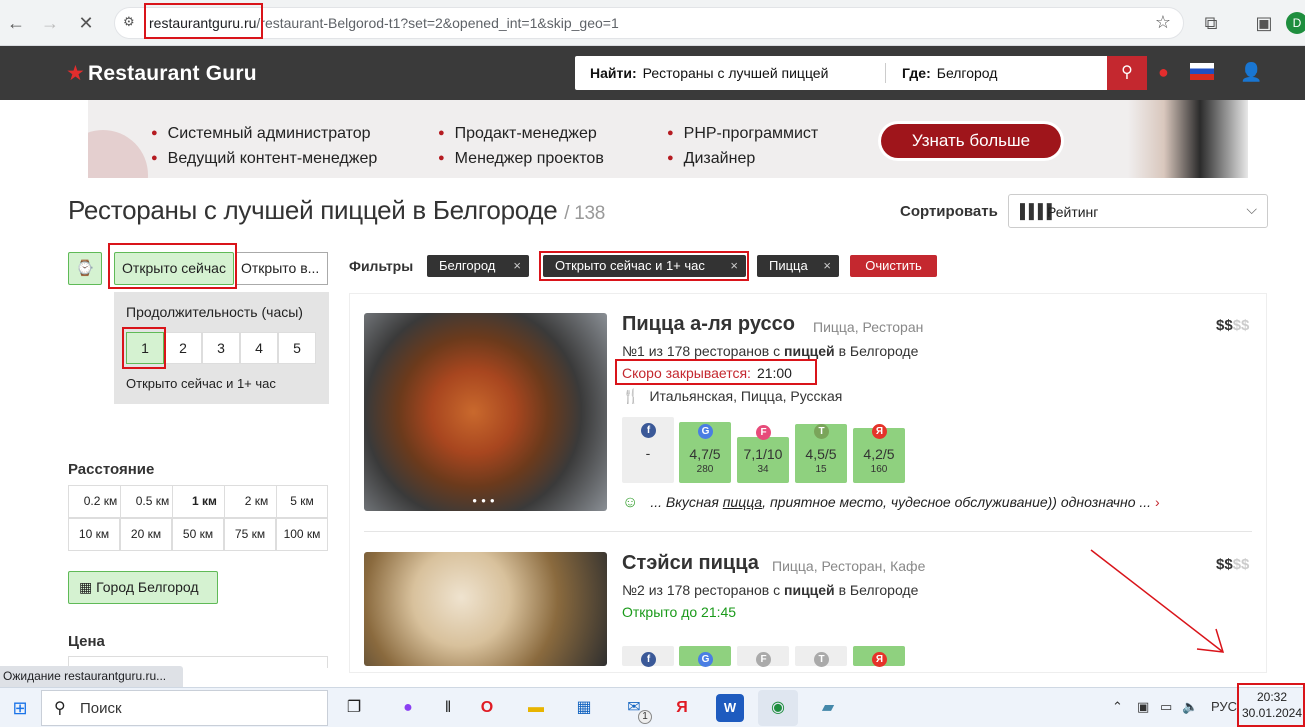 This screenshot has width=1305, height=727. Describe the element at coordinates (746, 396) in the screenshot. I see `cuisine-text: Итальянская, Пицца, Русская` at that location.